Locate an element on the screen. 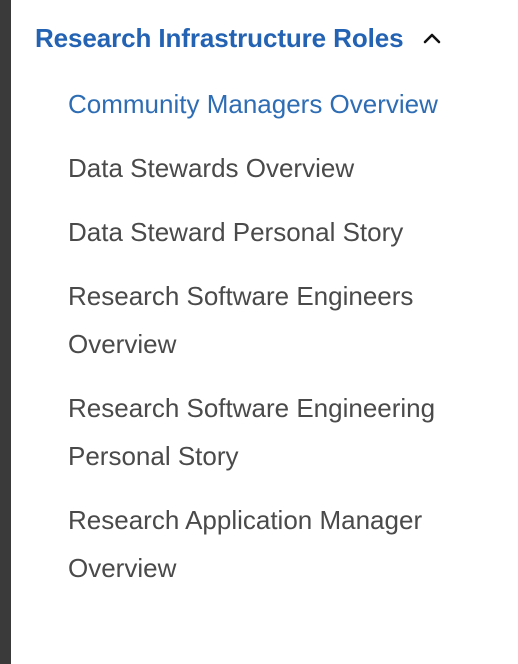 The height and width of the screenshot is (664, 518). section-header-toggle: Research Infrastructure Roles is located at coordinates (272, 38).